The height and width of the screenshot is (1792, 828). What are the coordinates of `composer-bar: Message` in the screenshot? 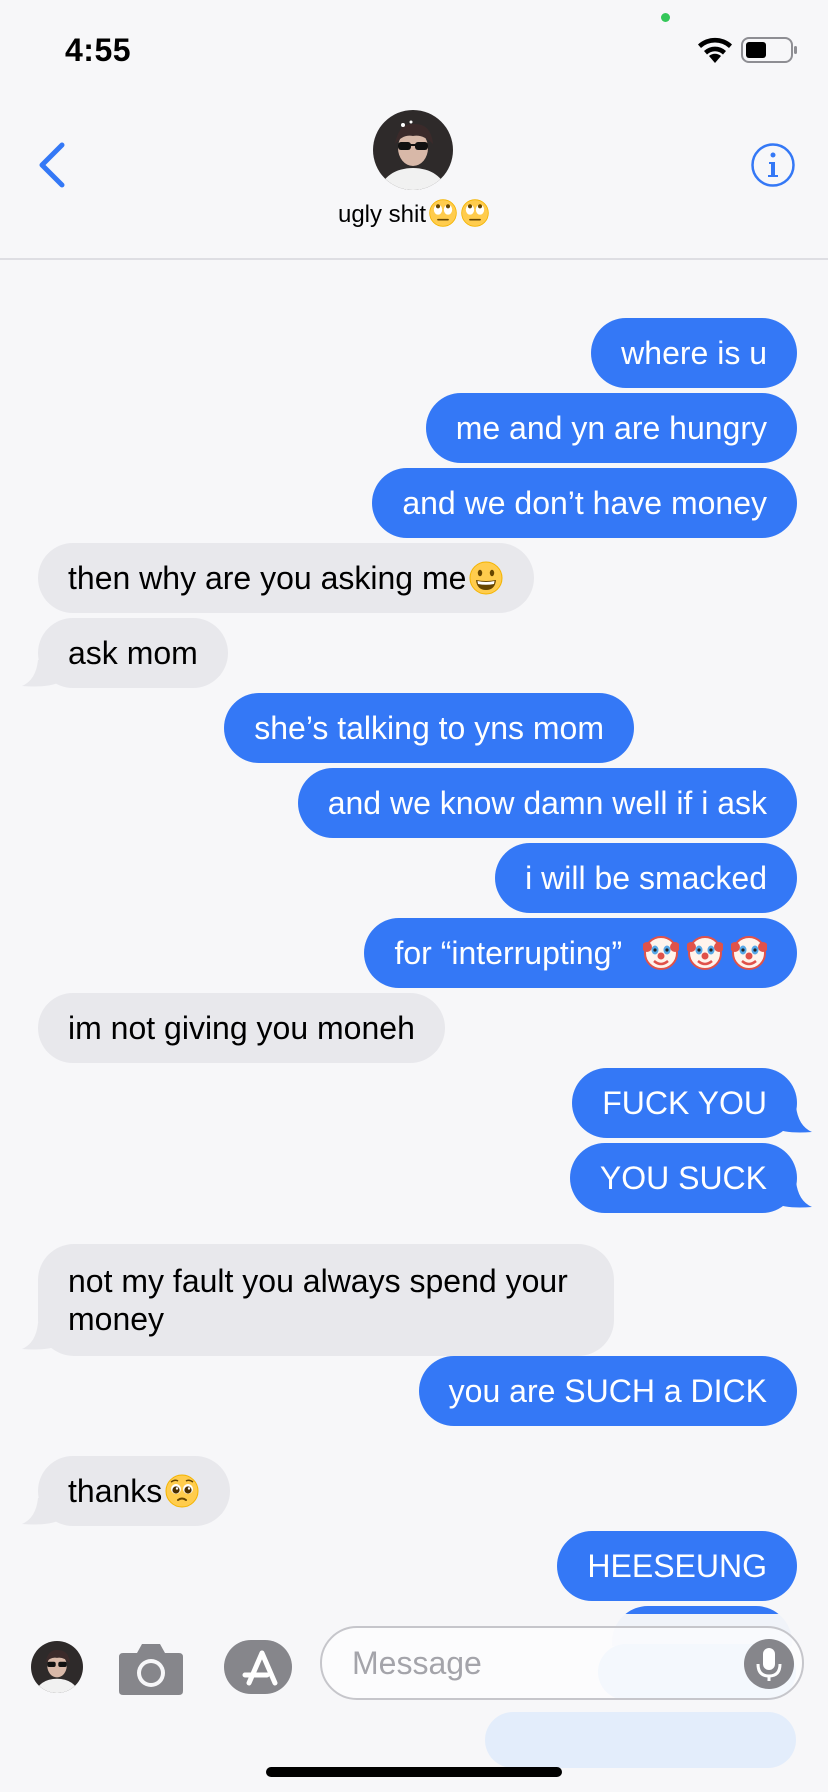 It's located at (414, 1703).